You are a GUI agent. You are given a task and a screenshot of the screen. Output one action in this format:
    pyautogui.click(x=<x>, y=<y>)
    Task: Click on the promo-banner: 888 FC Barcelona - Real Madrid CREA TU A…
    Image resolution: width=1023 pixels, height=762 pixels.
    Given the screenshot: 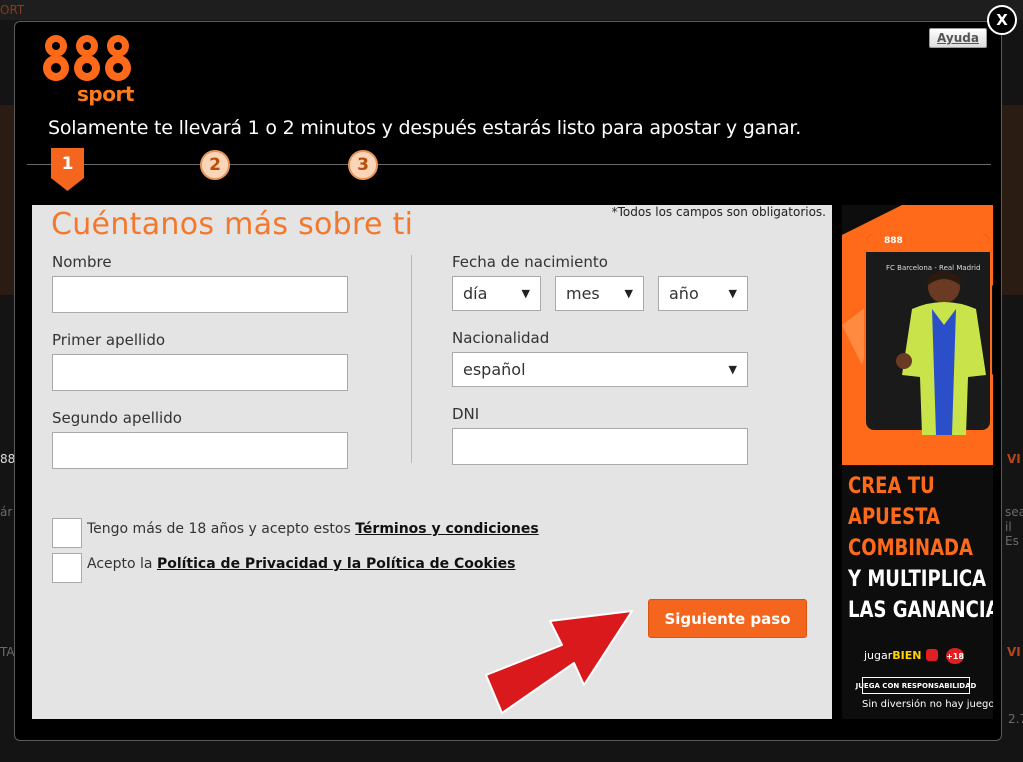 What is the action you would take?
    pyautogui.click(x=917, y=462)
    